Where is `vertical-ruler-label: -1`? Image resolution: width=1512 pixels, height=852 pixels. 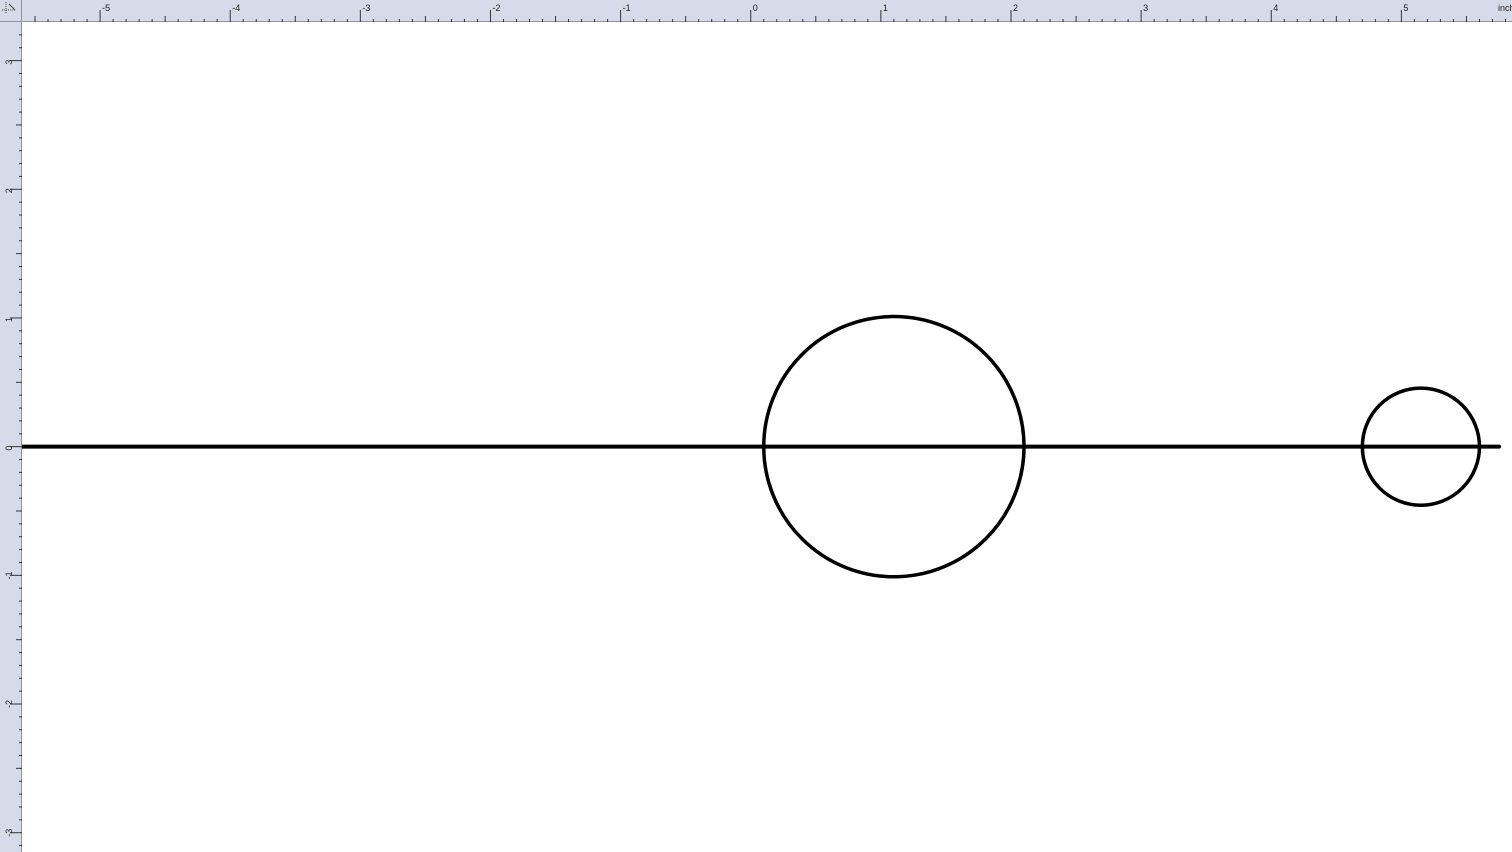
vertical-ruler-label: -1 is located at coordinates (9, 575).